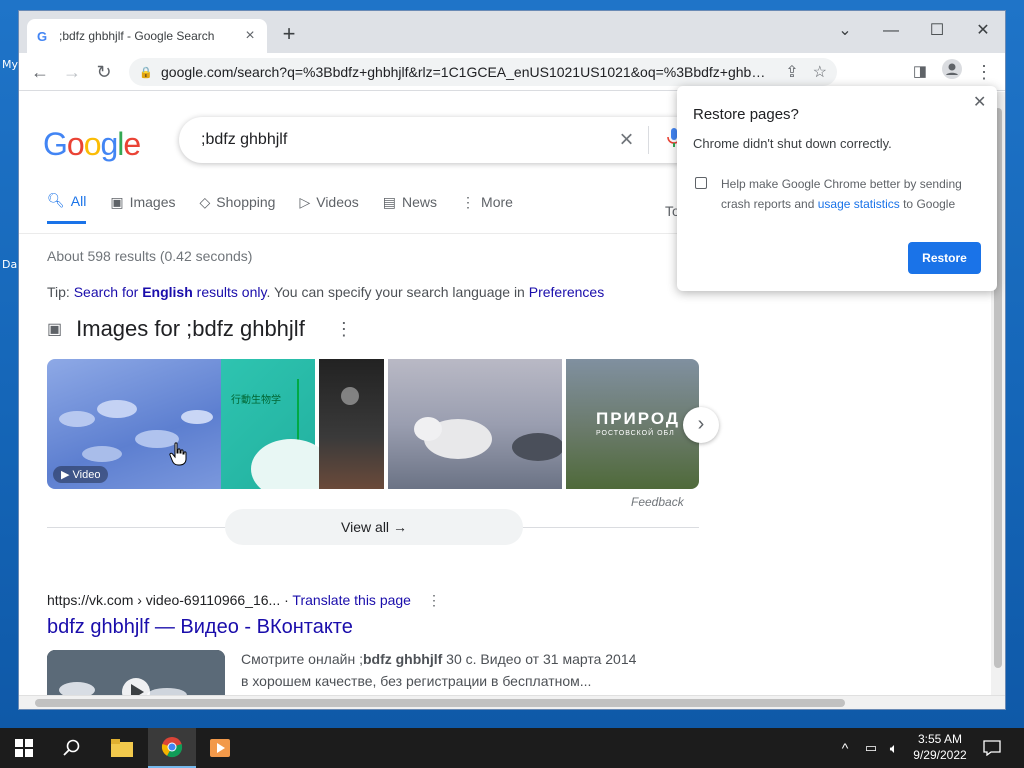 This screenshot has height=768, width=1024. What do you see at coordinates (845, 748) in the screenshot?
I see `chevron-up-icon: ^` at bounding box center [845, 748].